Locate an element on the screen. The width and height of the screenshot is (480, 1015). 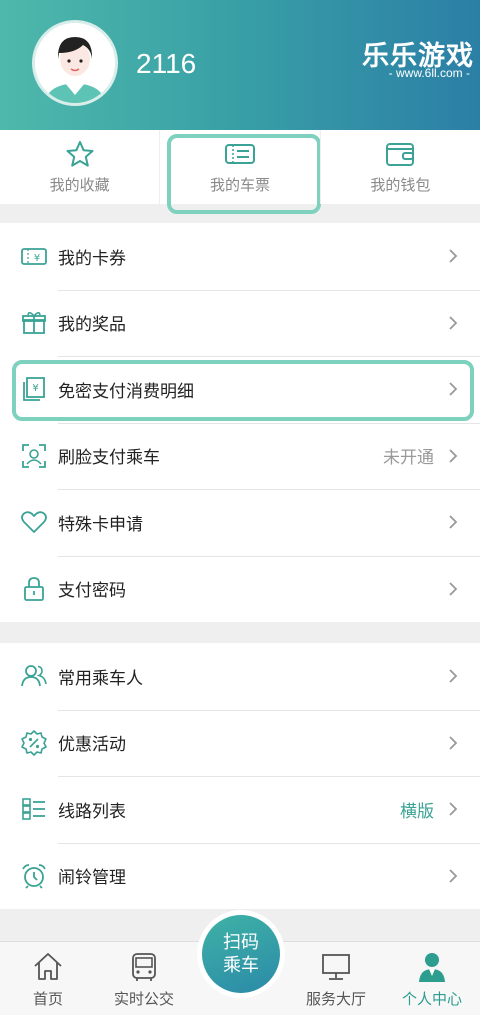
users-icon is located at coordinates (34, 676).